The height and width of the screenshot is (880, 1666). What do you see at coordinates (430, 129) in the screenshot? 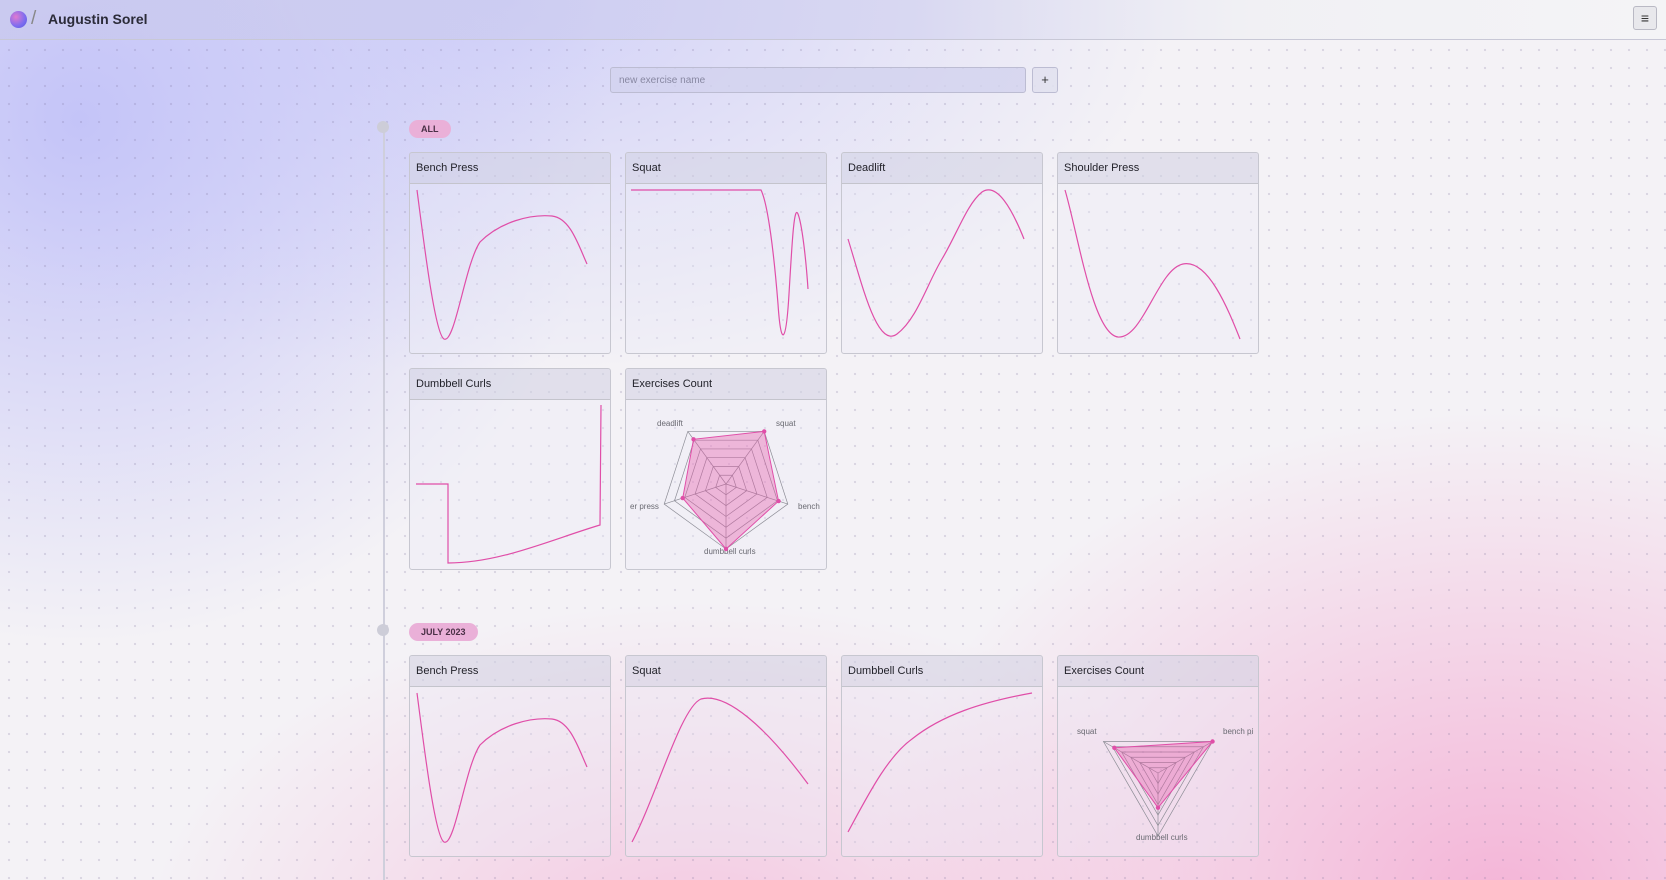
I see `section-label-all: ALL` at bounding box center [430, 129].